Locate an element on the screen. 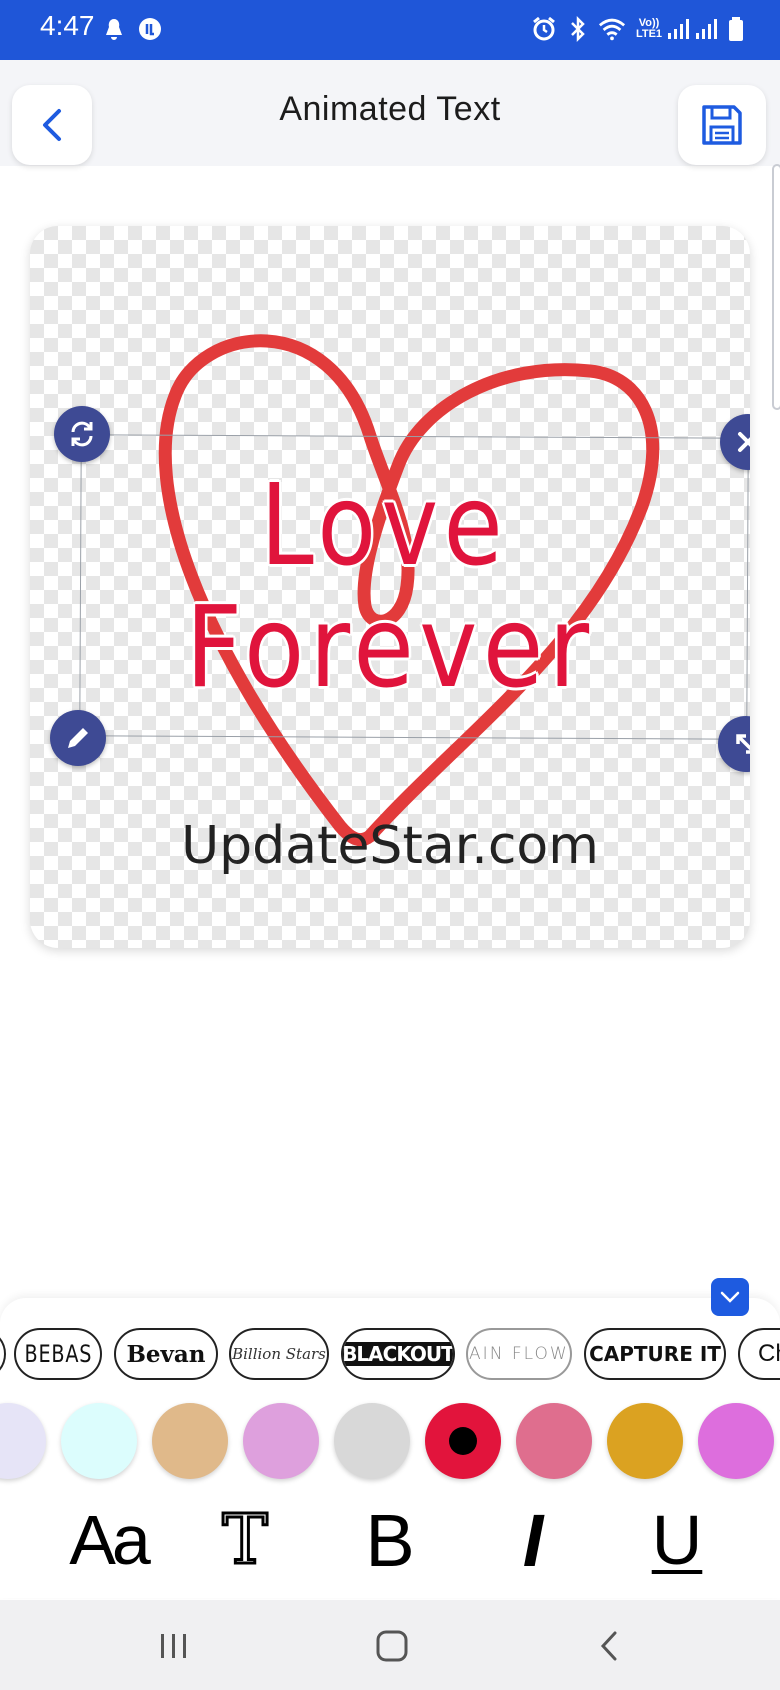  chevron-down-icon is located at coordinates (730, 1297).